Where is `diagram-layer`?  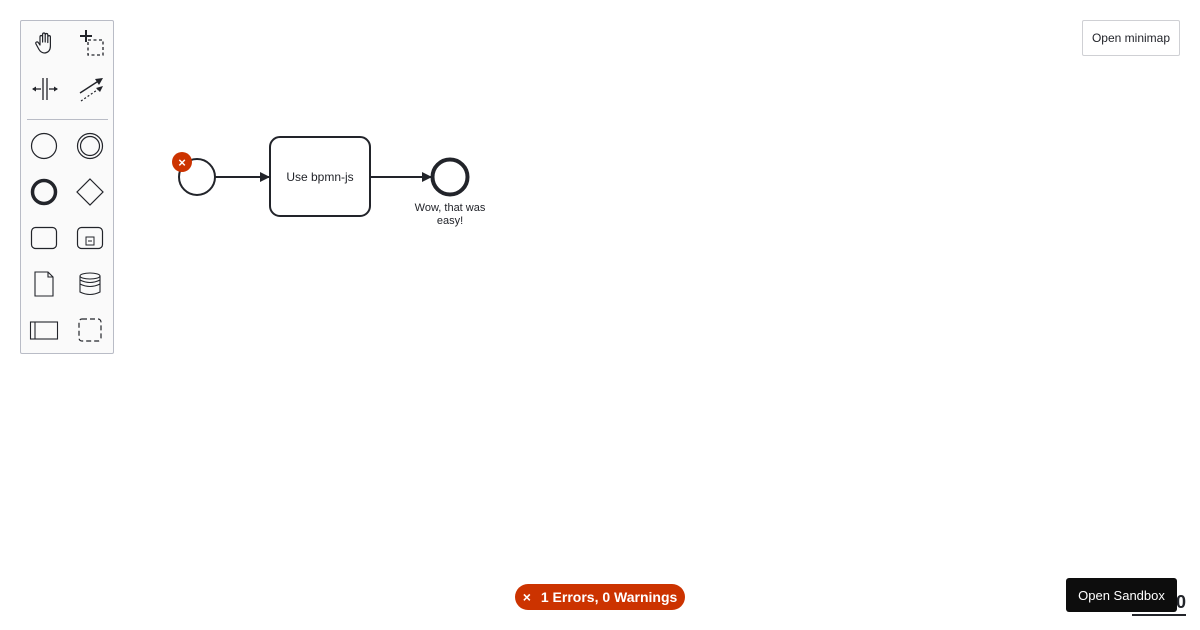
diagram-layer is located at coordinates (324, 176).